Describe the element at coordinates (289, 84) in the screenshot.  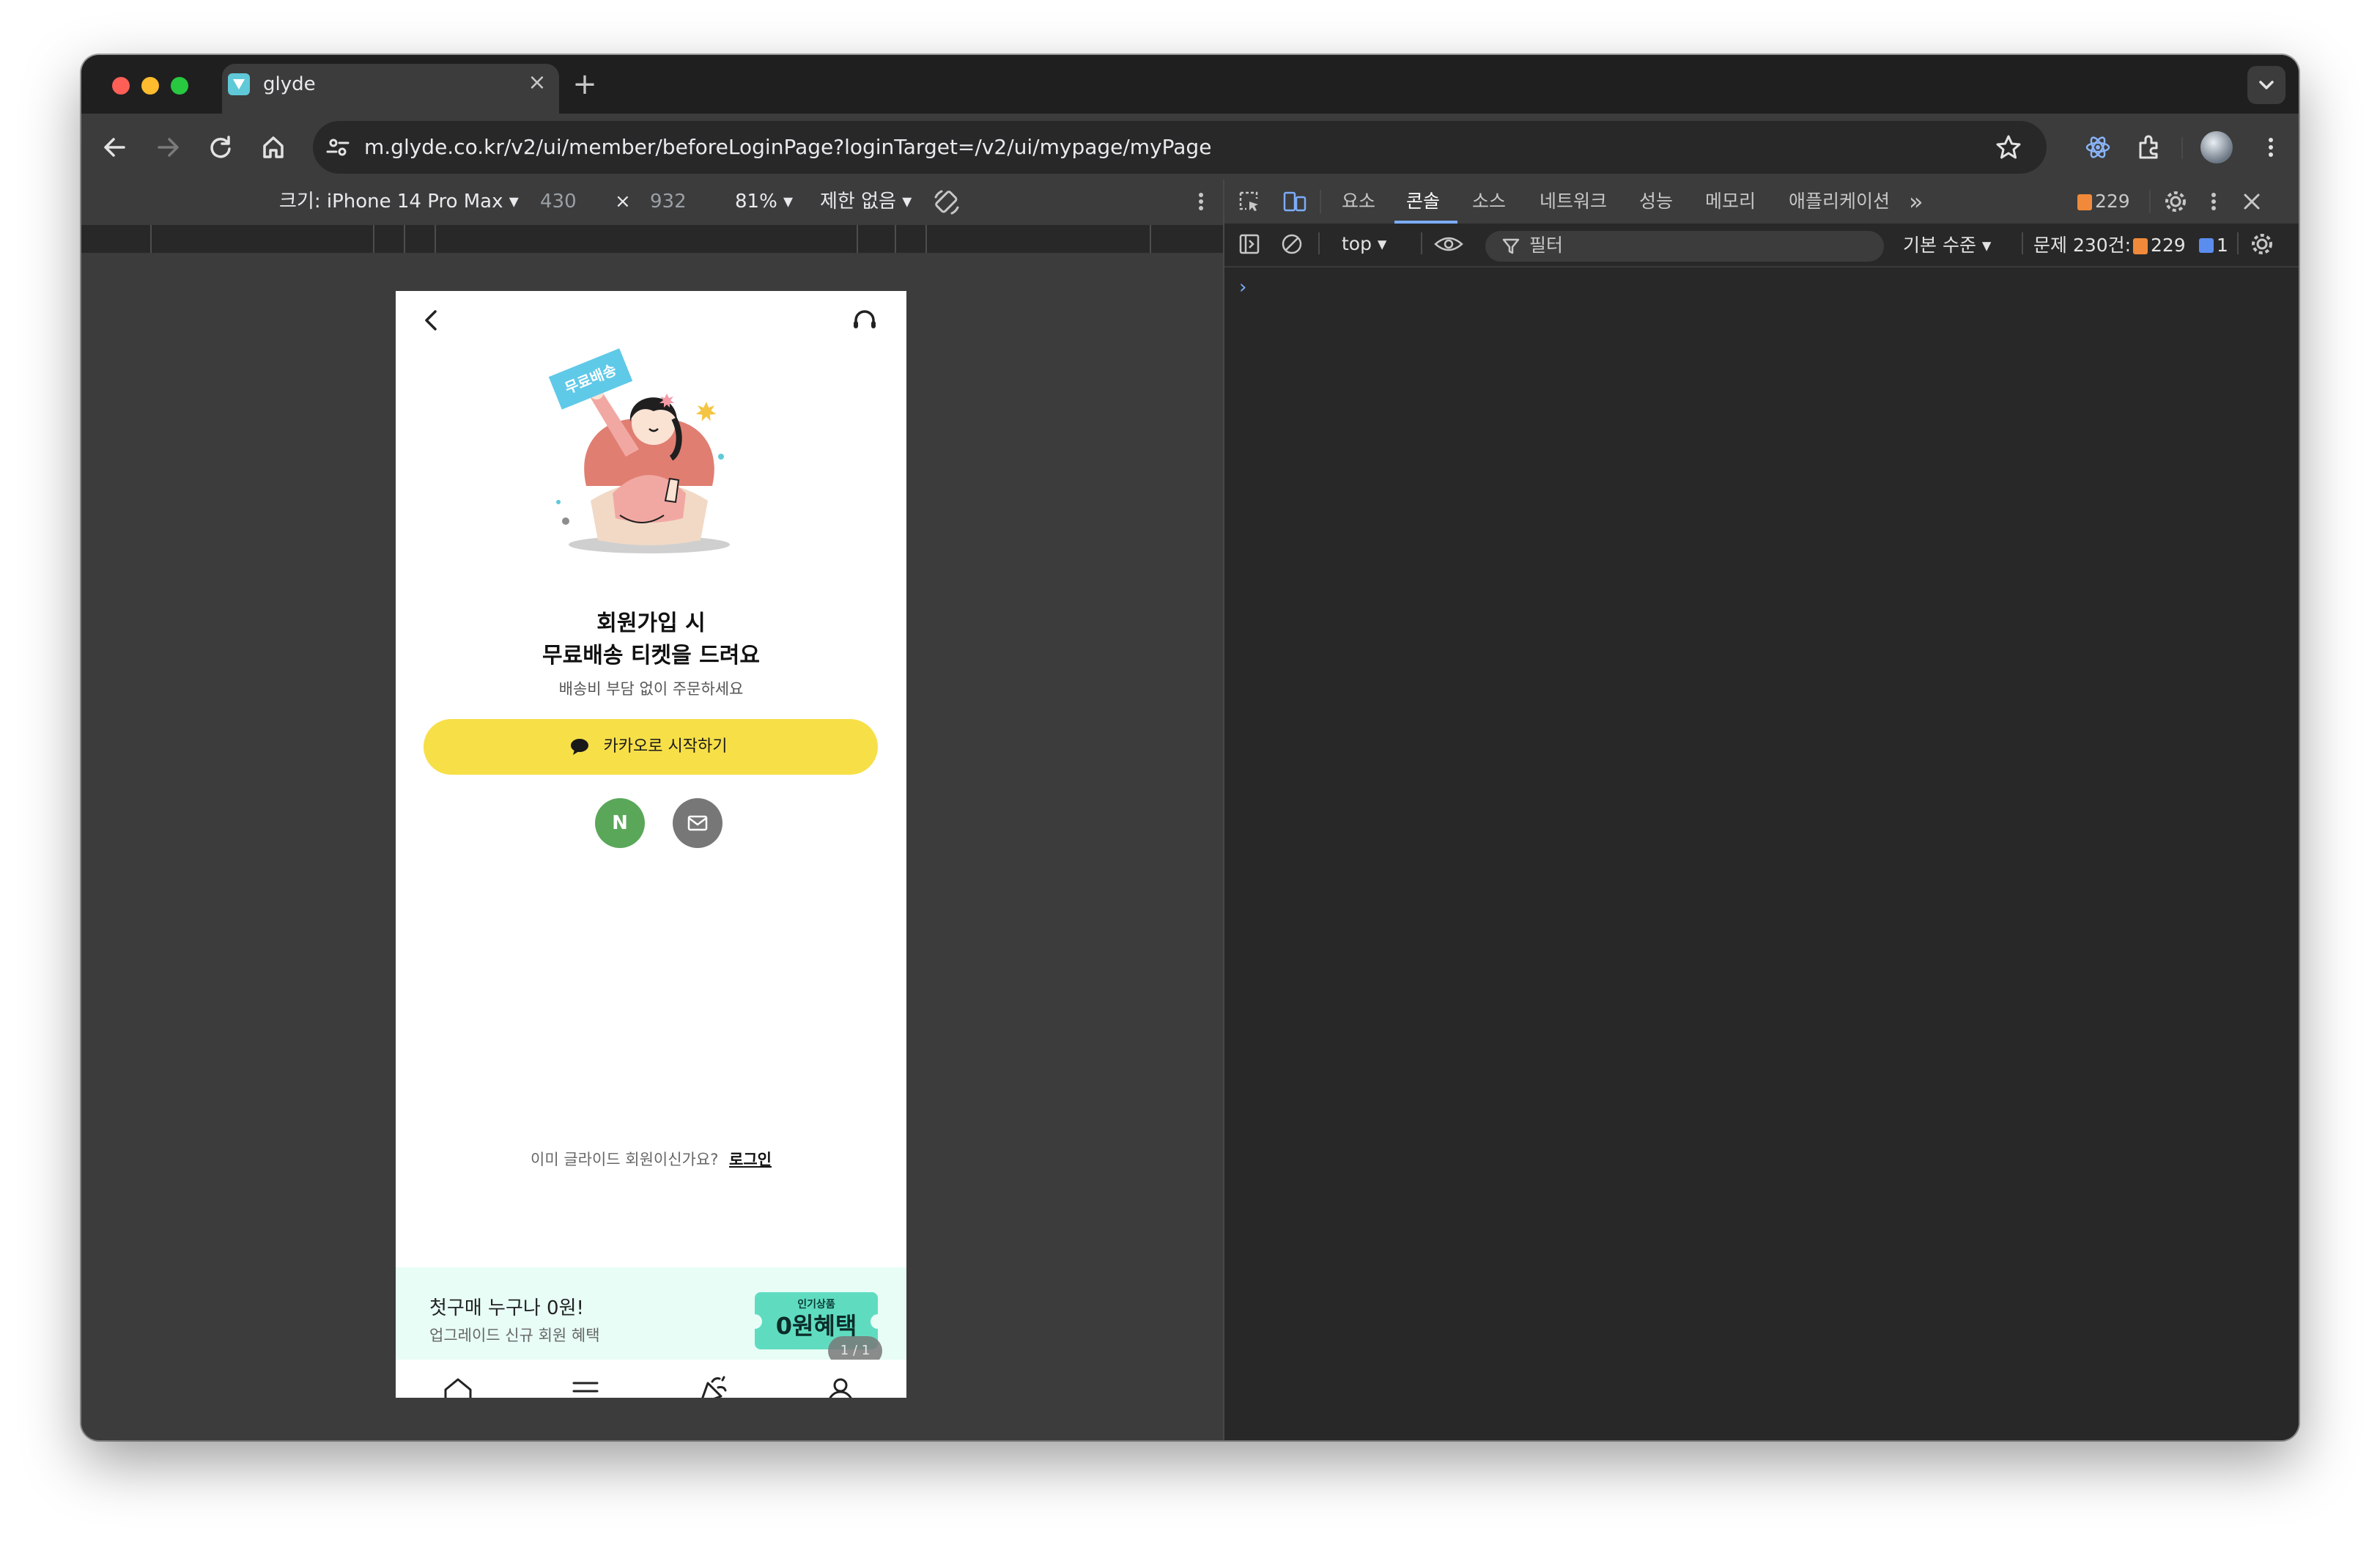
I see `tab-title: glyde` at that location.